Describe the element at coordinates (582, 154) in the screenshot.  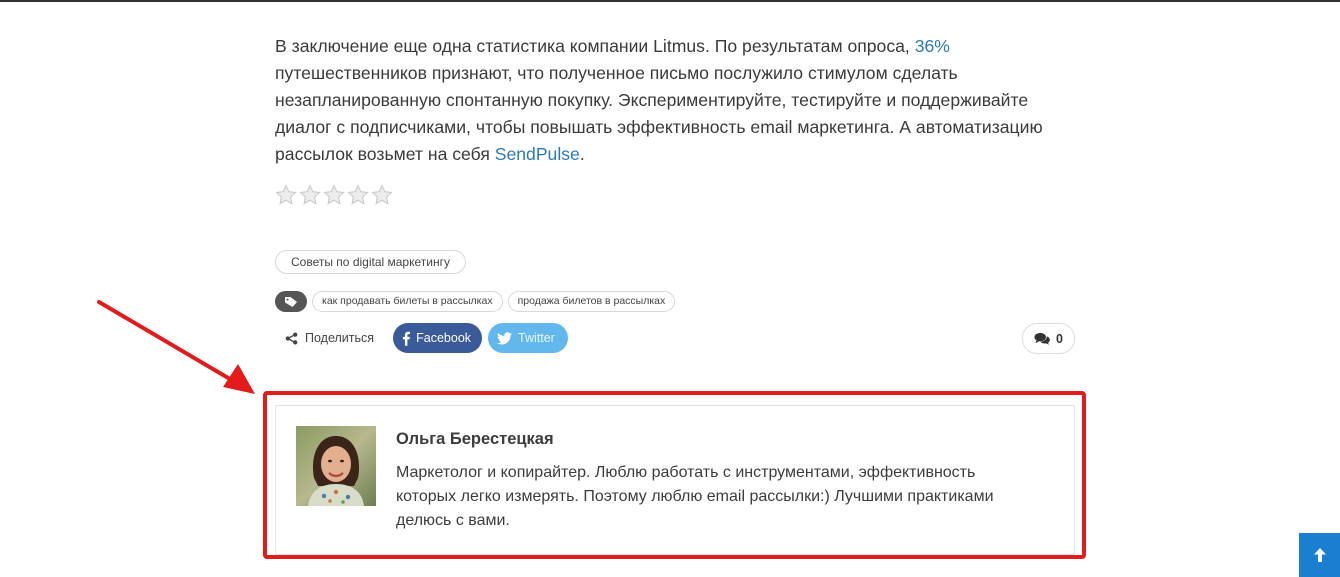
I see `article-text-part: .` at that location.